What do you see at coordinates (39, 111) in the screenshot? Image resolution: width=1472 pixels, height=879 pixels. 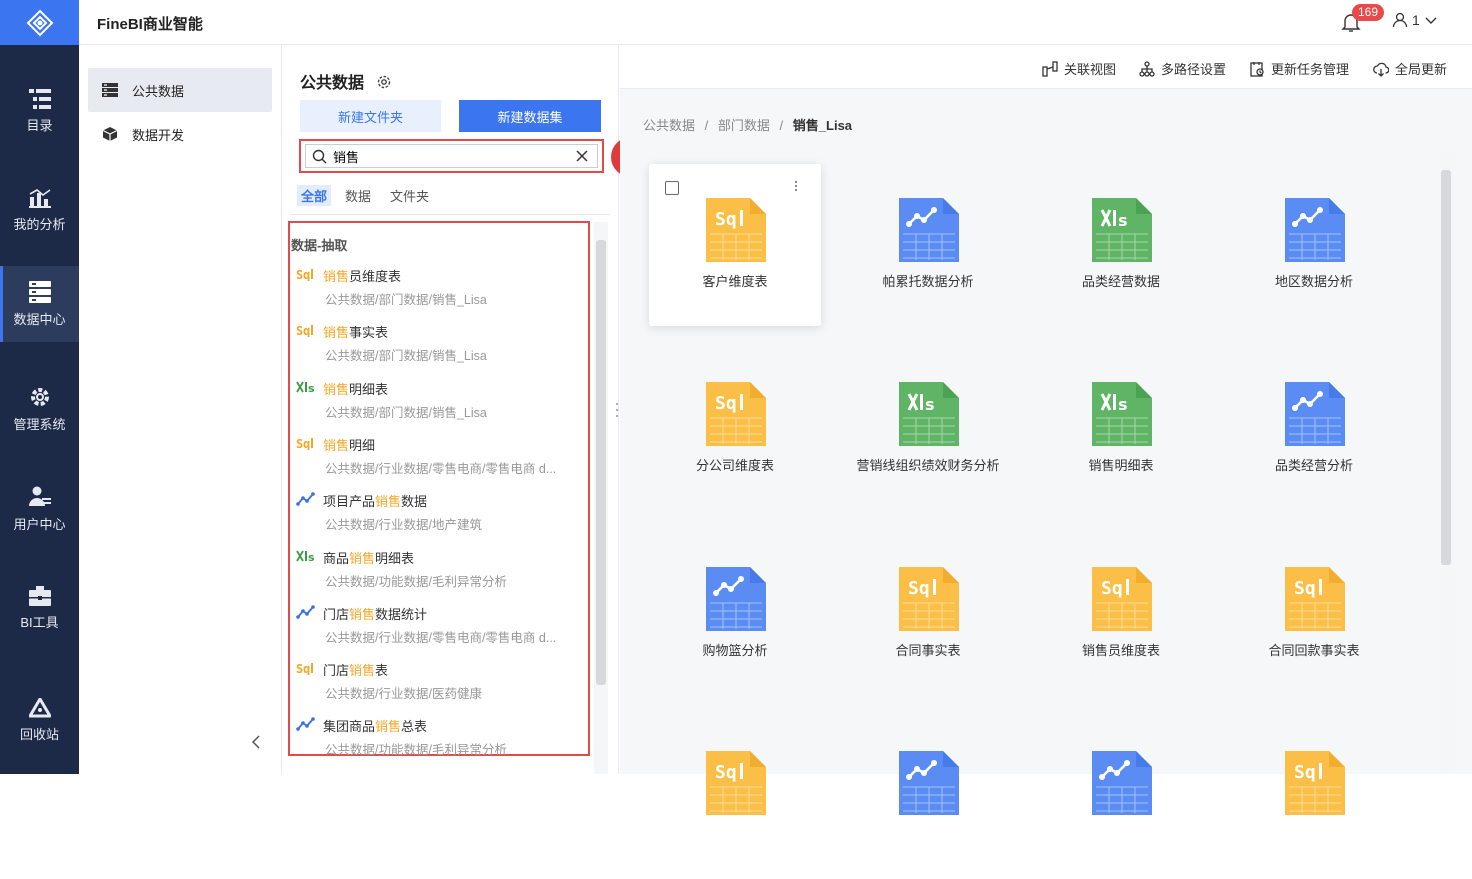 I see `nav-item-directory: 目录` at bounding box center [39, 111].